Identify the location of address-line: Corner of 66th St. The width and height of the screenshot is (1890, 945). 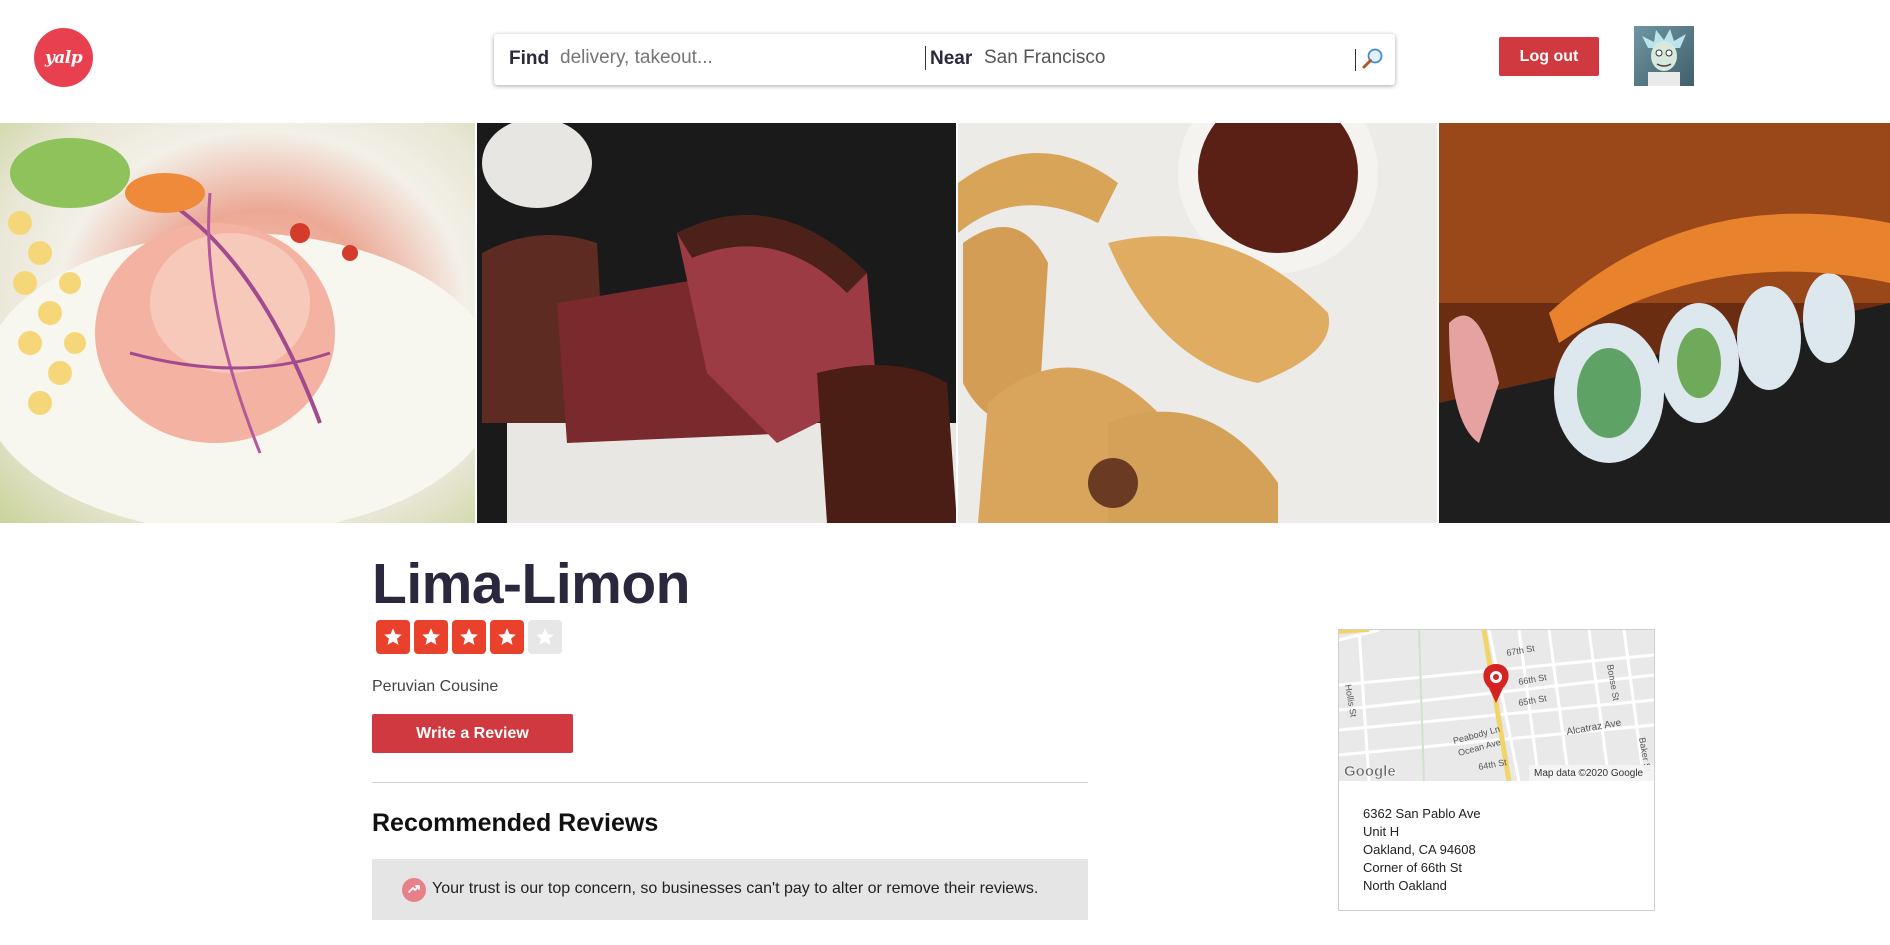
(1412, 867).